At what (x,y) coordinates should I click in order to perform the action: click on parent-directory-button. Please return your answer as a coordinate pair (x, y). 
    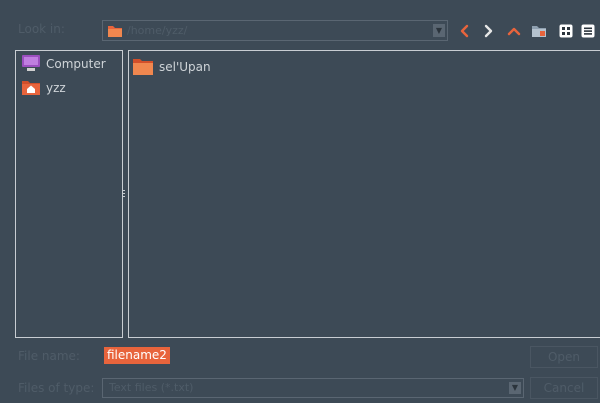
    Looking at the image, I should click on (514, 31).